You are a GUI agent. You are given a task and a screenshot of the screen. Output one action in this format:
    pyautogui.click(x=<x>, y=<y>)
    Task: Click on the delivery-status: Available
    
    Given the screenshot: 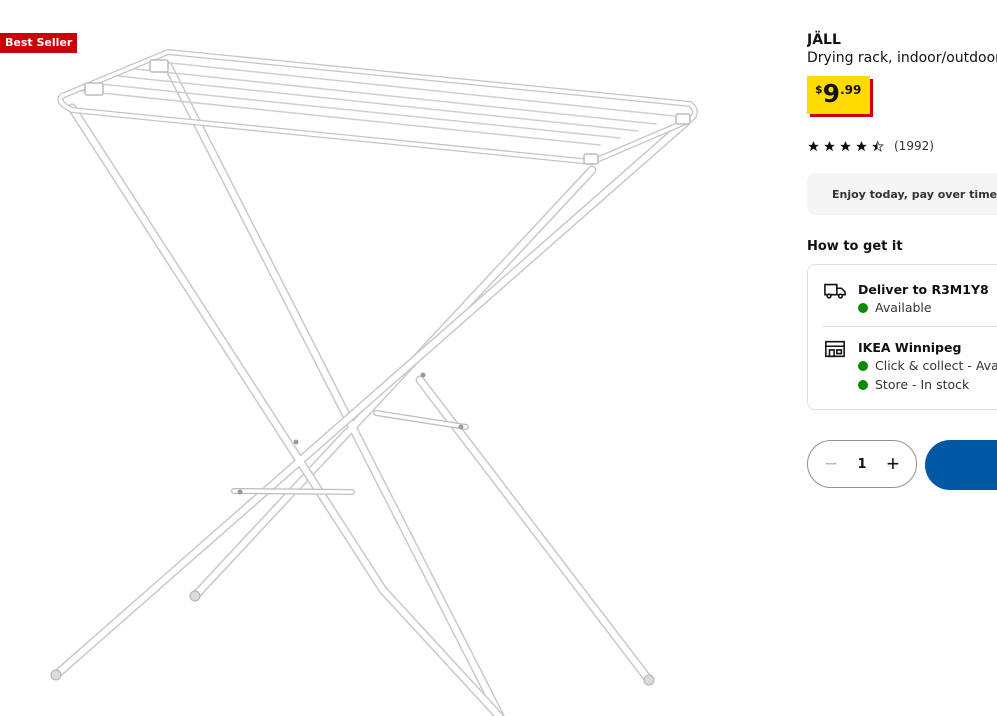 What is the action you would take?
    pyautogui.click(x=895, y=307)
    